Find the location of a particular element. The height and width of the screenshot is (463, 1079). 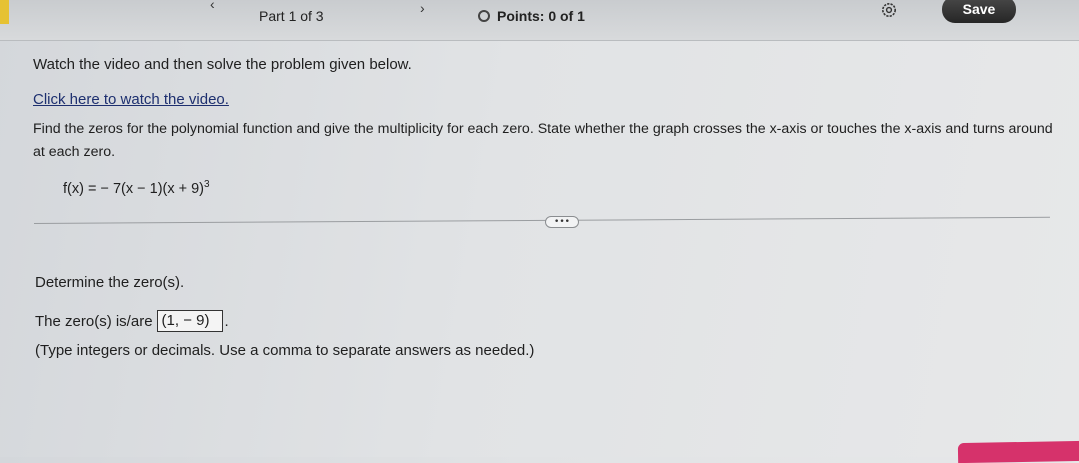

function-exponent: 3 is located at coordinates (207, 184).